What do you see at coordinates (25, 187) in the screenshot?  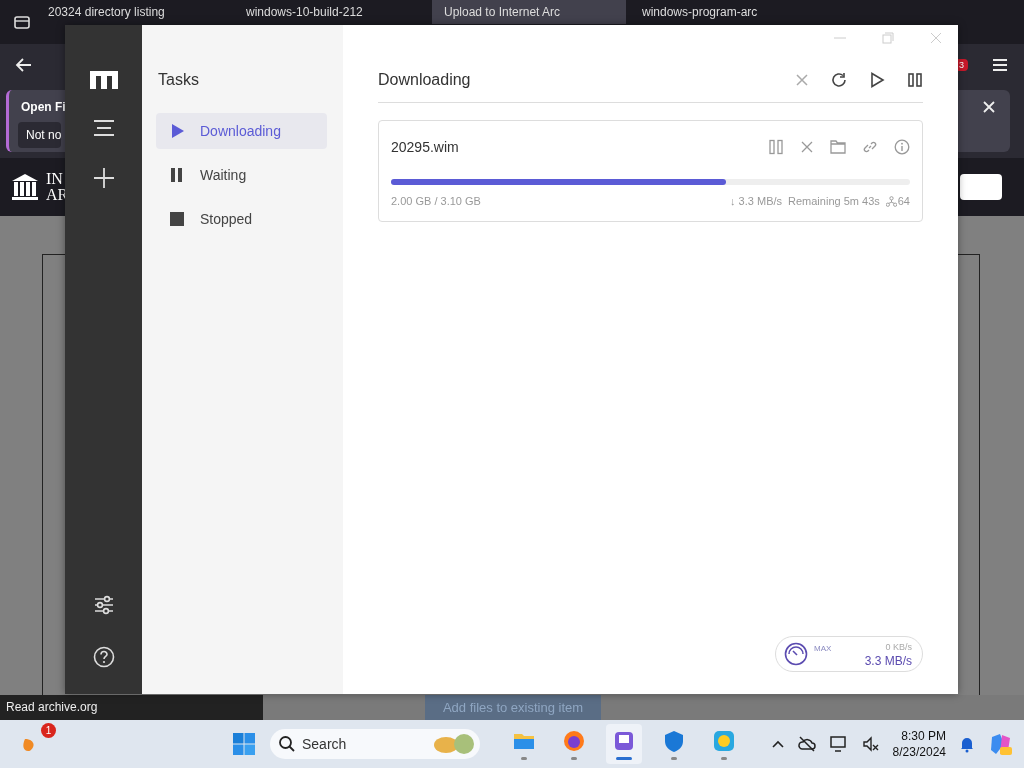 I see `temple-icon` at bounding box center [25, 187].